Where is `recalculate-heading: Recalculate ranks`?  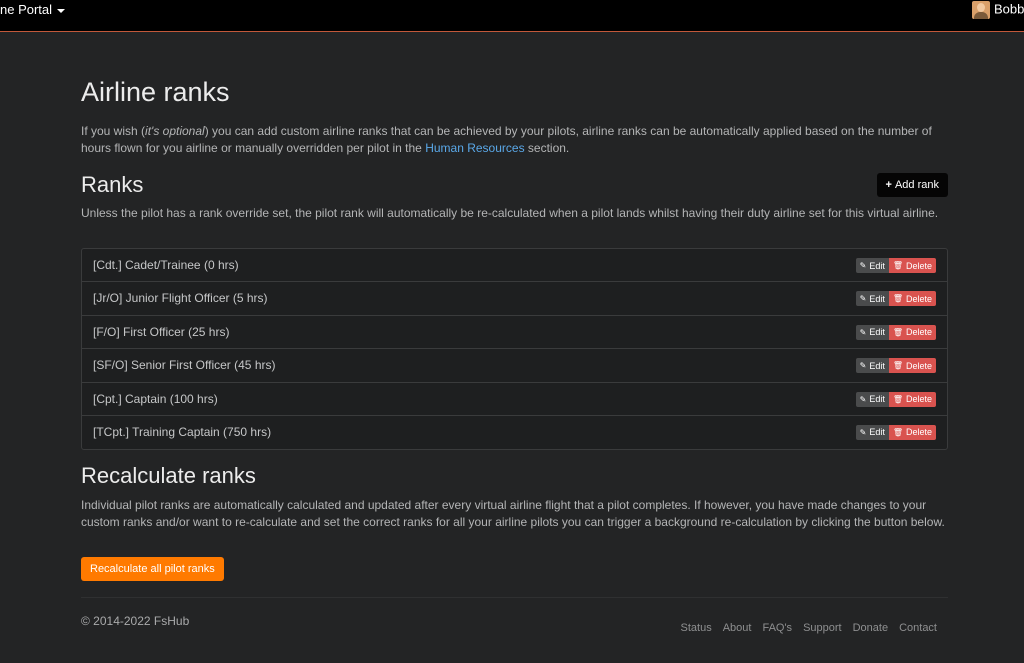 recalculate-heading: Recalculate ranks is located at coordinates (168, 475).